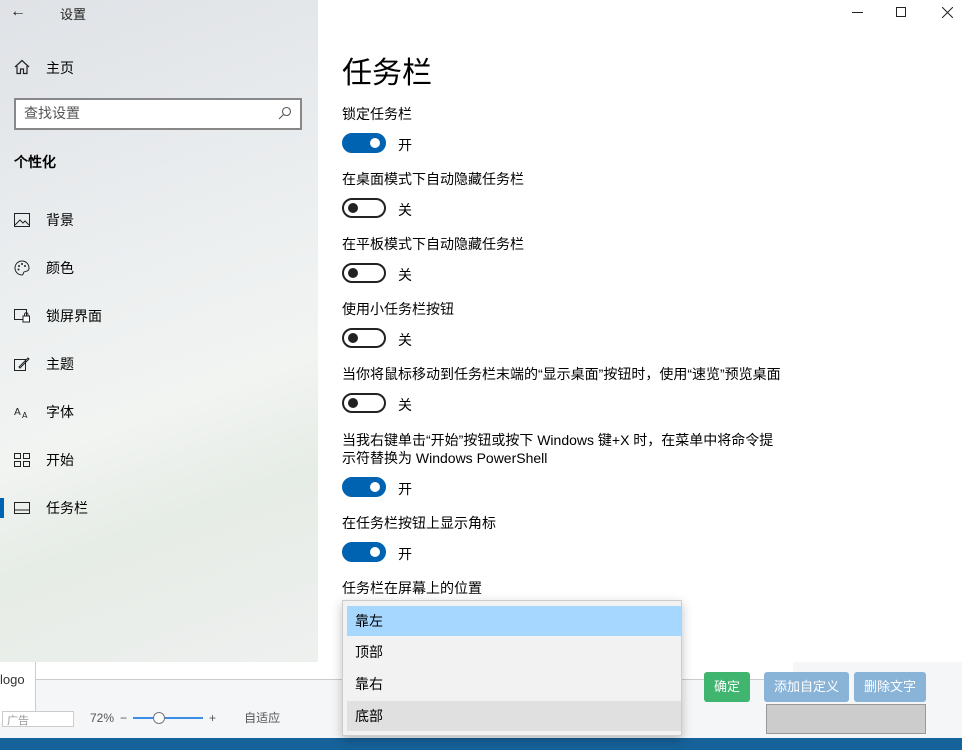 The height and width of the screenshot is (750, 962). I want to click on sidebar-item-label: 背景, so click(60, 220).